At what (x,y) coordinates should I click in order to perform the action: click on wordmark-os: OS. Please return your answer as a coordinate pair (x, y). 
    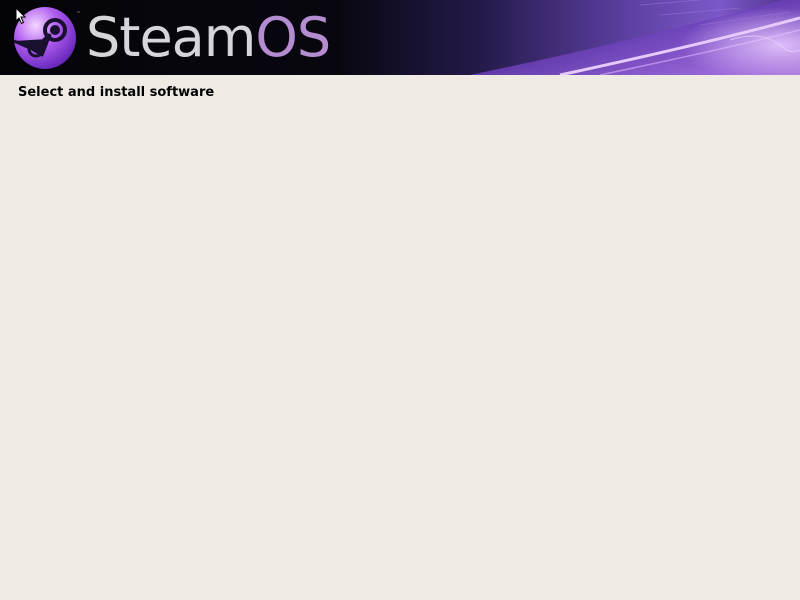
    Looking at the image, I should click on (293, 37).